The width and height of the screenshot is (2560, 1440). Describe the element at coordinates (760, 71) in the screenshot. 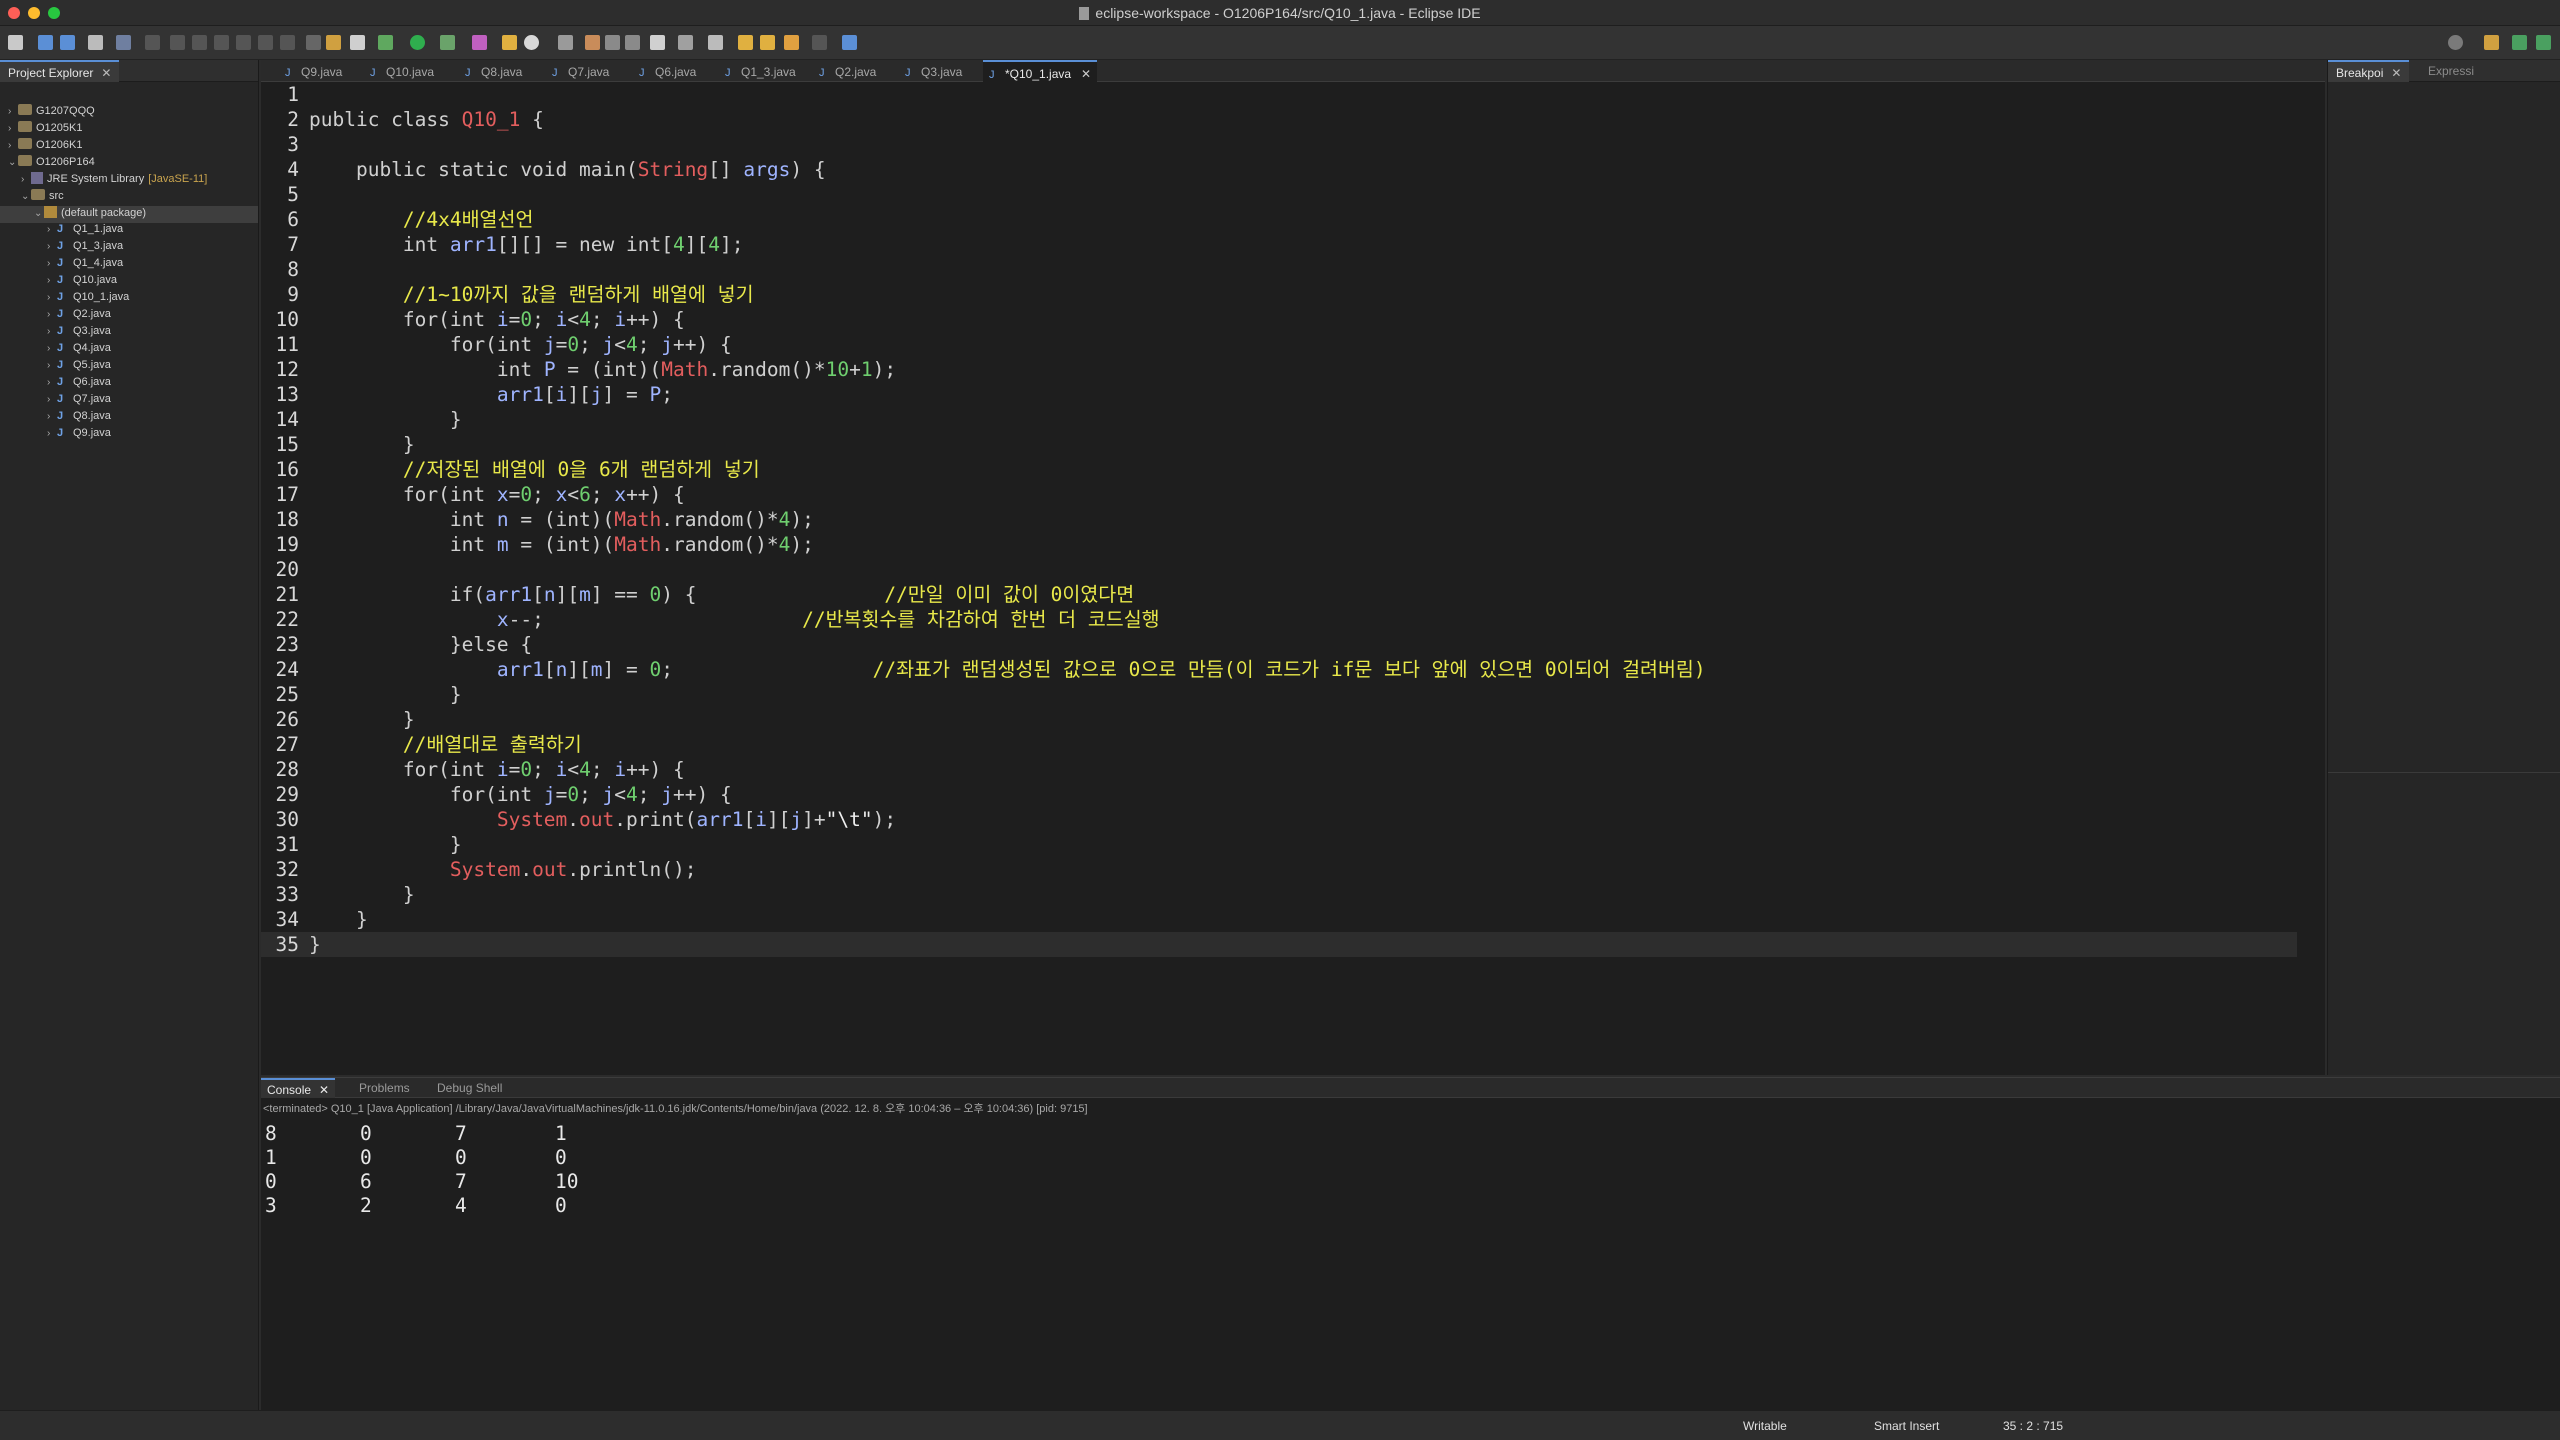

I see `editor-tab: J Q1_3.java` at that location.